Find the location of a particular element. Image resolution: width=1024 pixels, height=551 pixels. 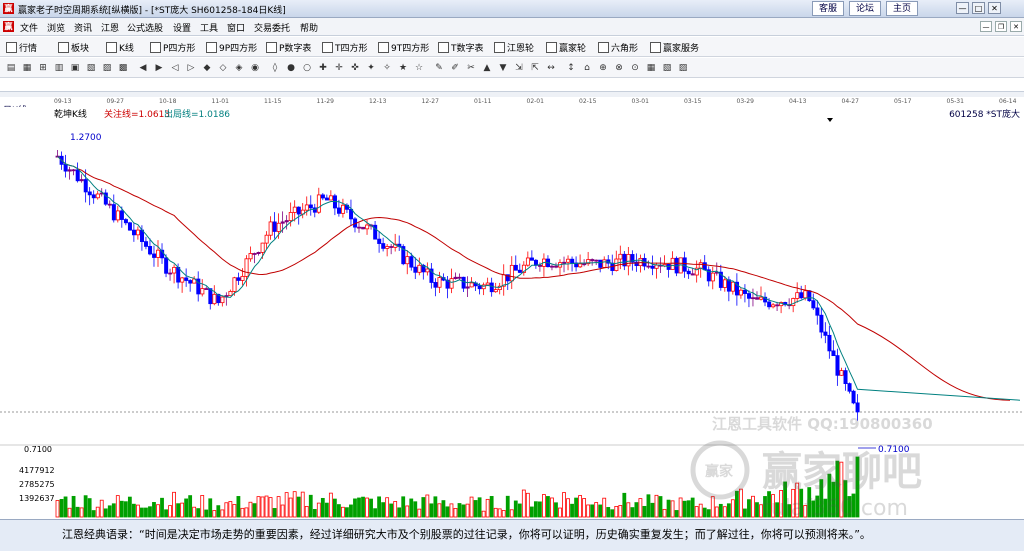

menu-formula-select: 公式选股 is located at coordinates (145, 27).